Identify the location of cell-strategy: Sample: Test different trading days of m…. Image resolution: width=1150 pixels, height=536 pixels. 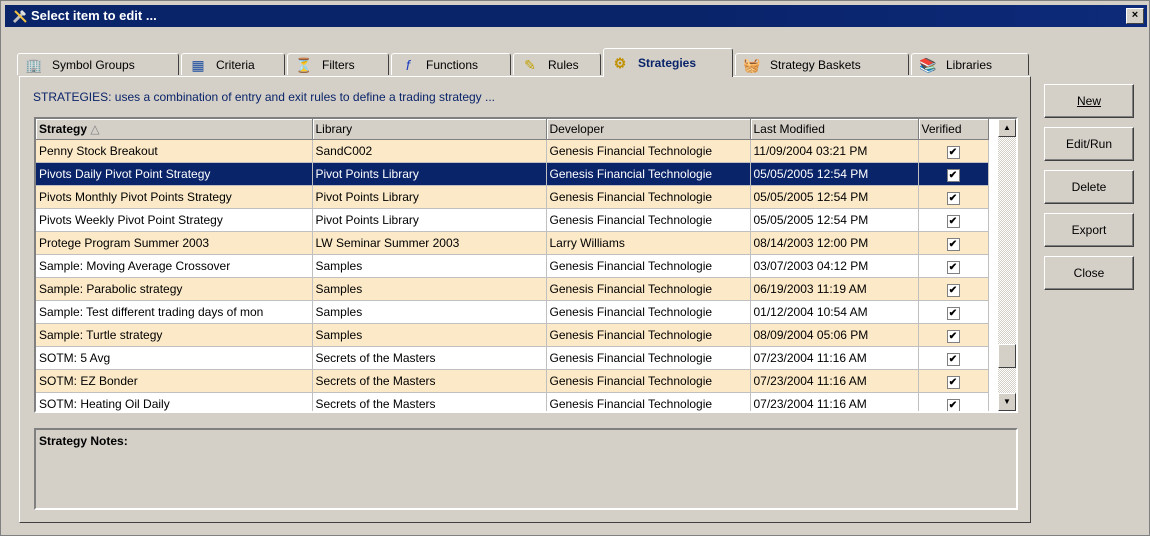
(174, 312).